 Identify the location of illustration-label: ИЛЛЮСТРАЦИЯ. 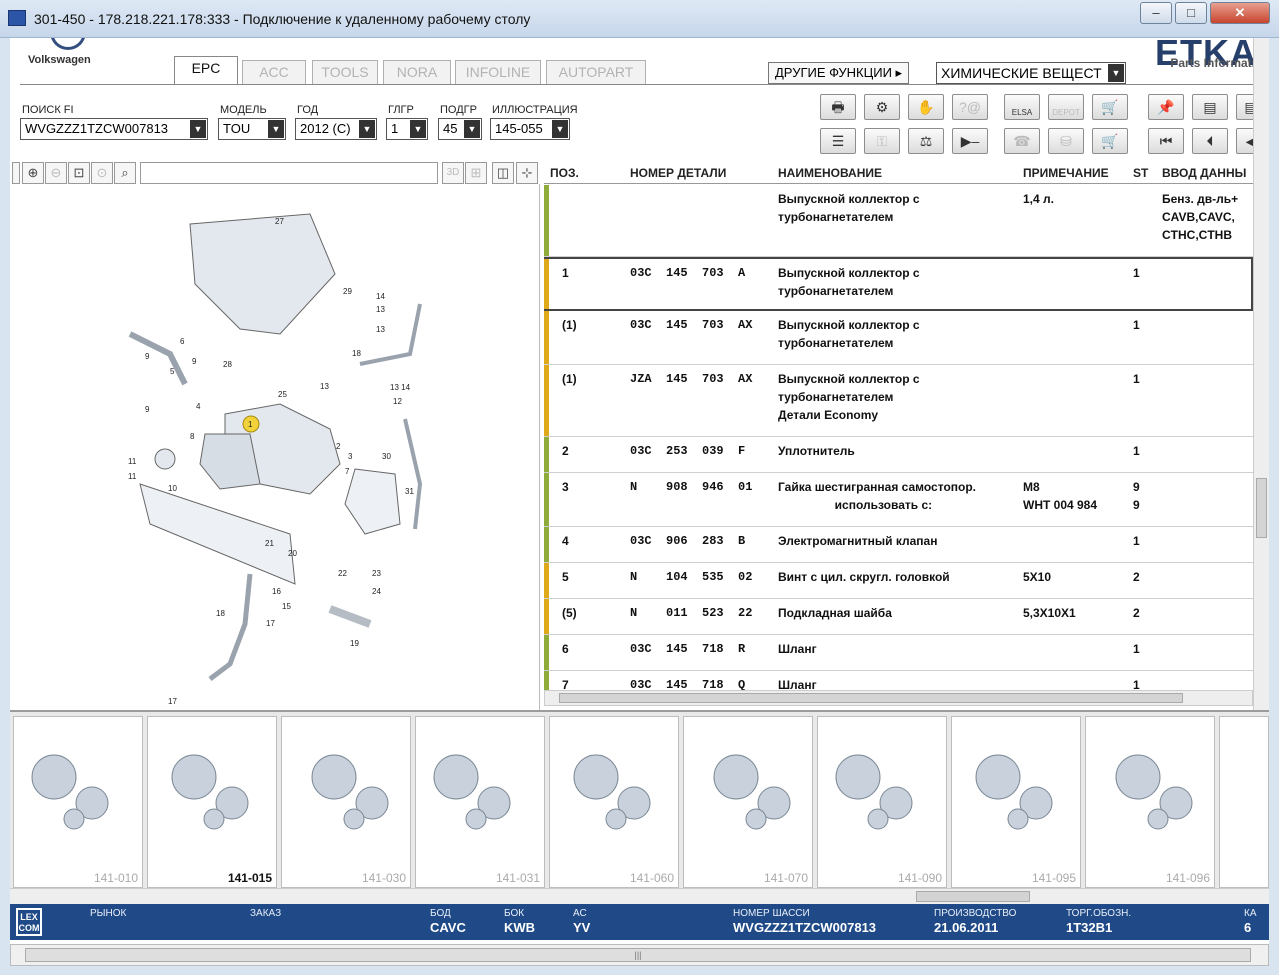
(535, 110).